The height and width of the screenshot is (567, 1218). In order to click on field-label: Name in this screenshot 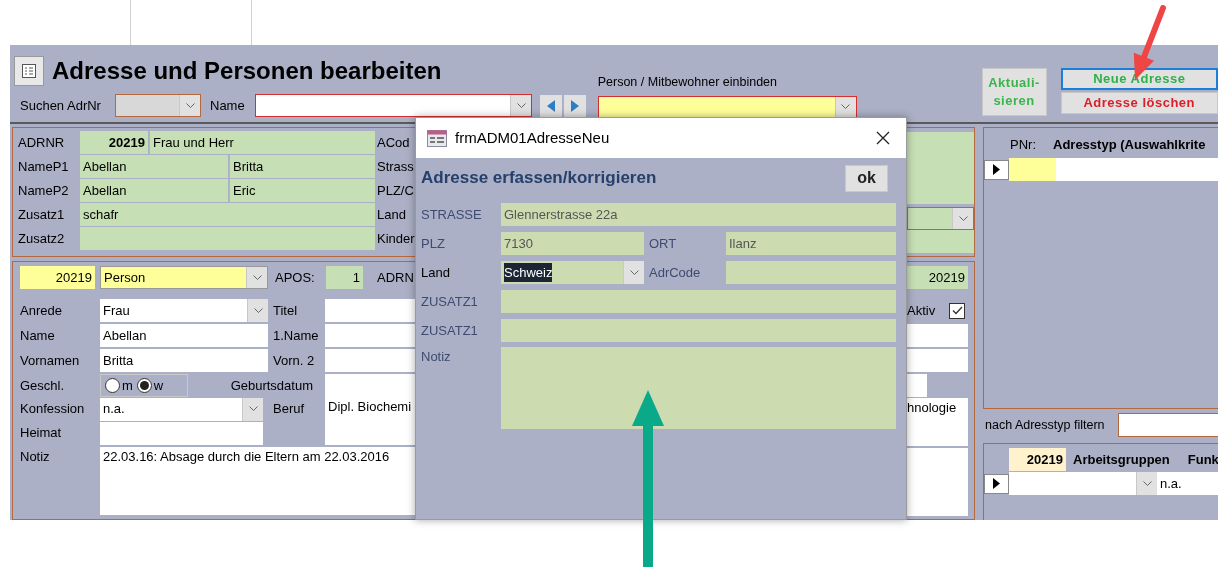, I will do `click(228, 105)`.